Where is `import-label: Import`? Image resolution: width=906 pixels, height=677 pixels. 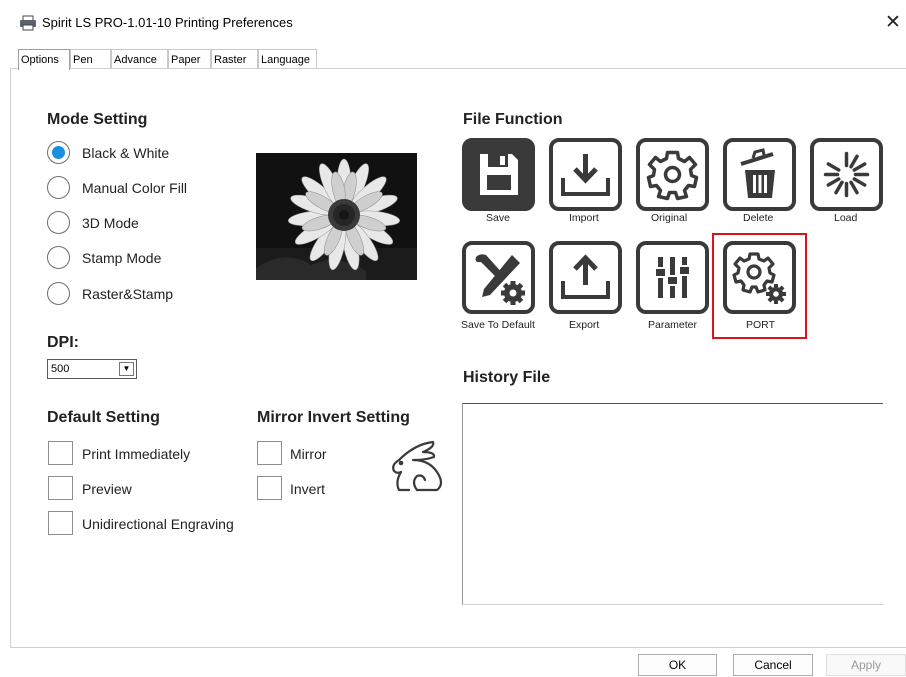
import-label: Import is located at coordinates (584, 218).